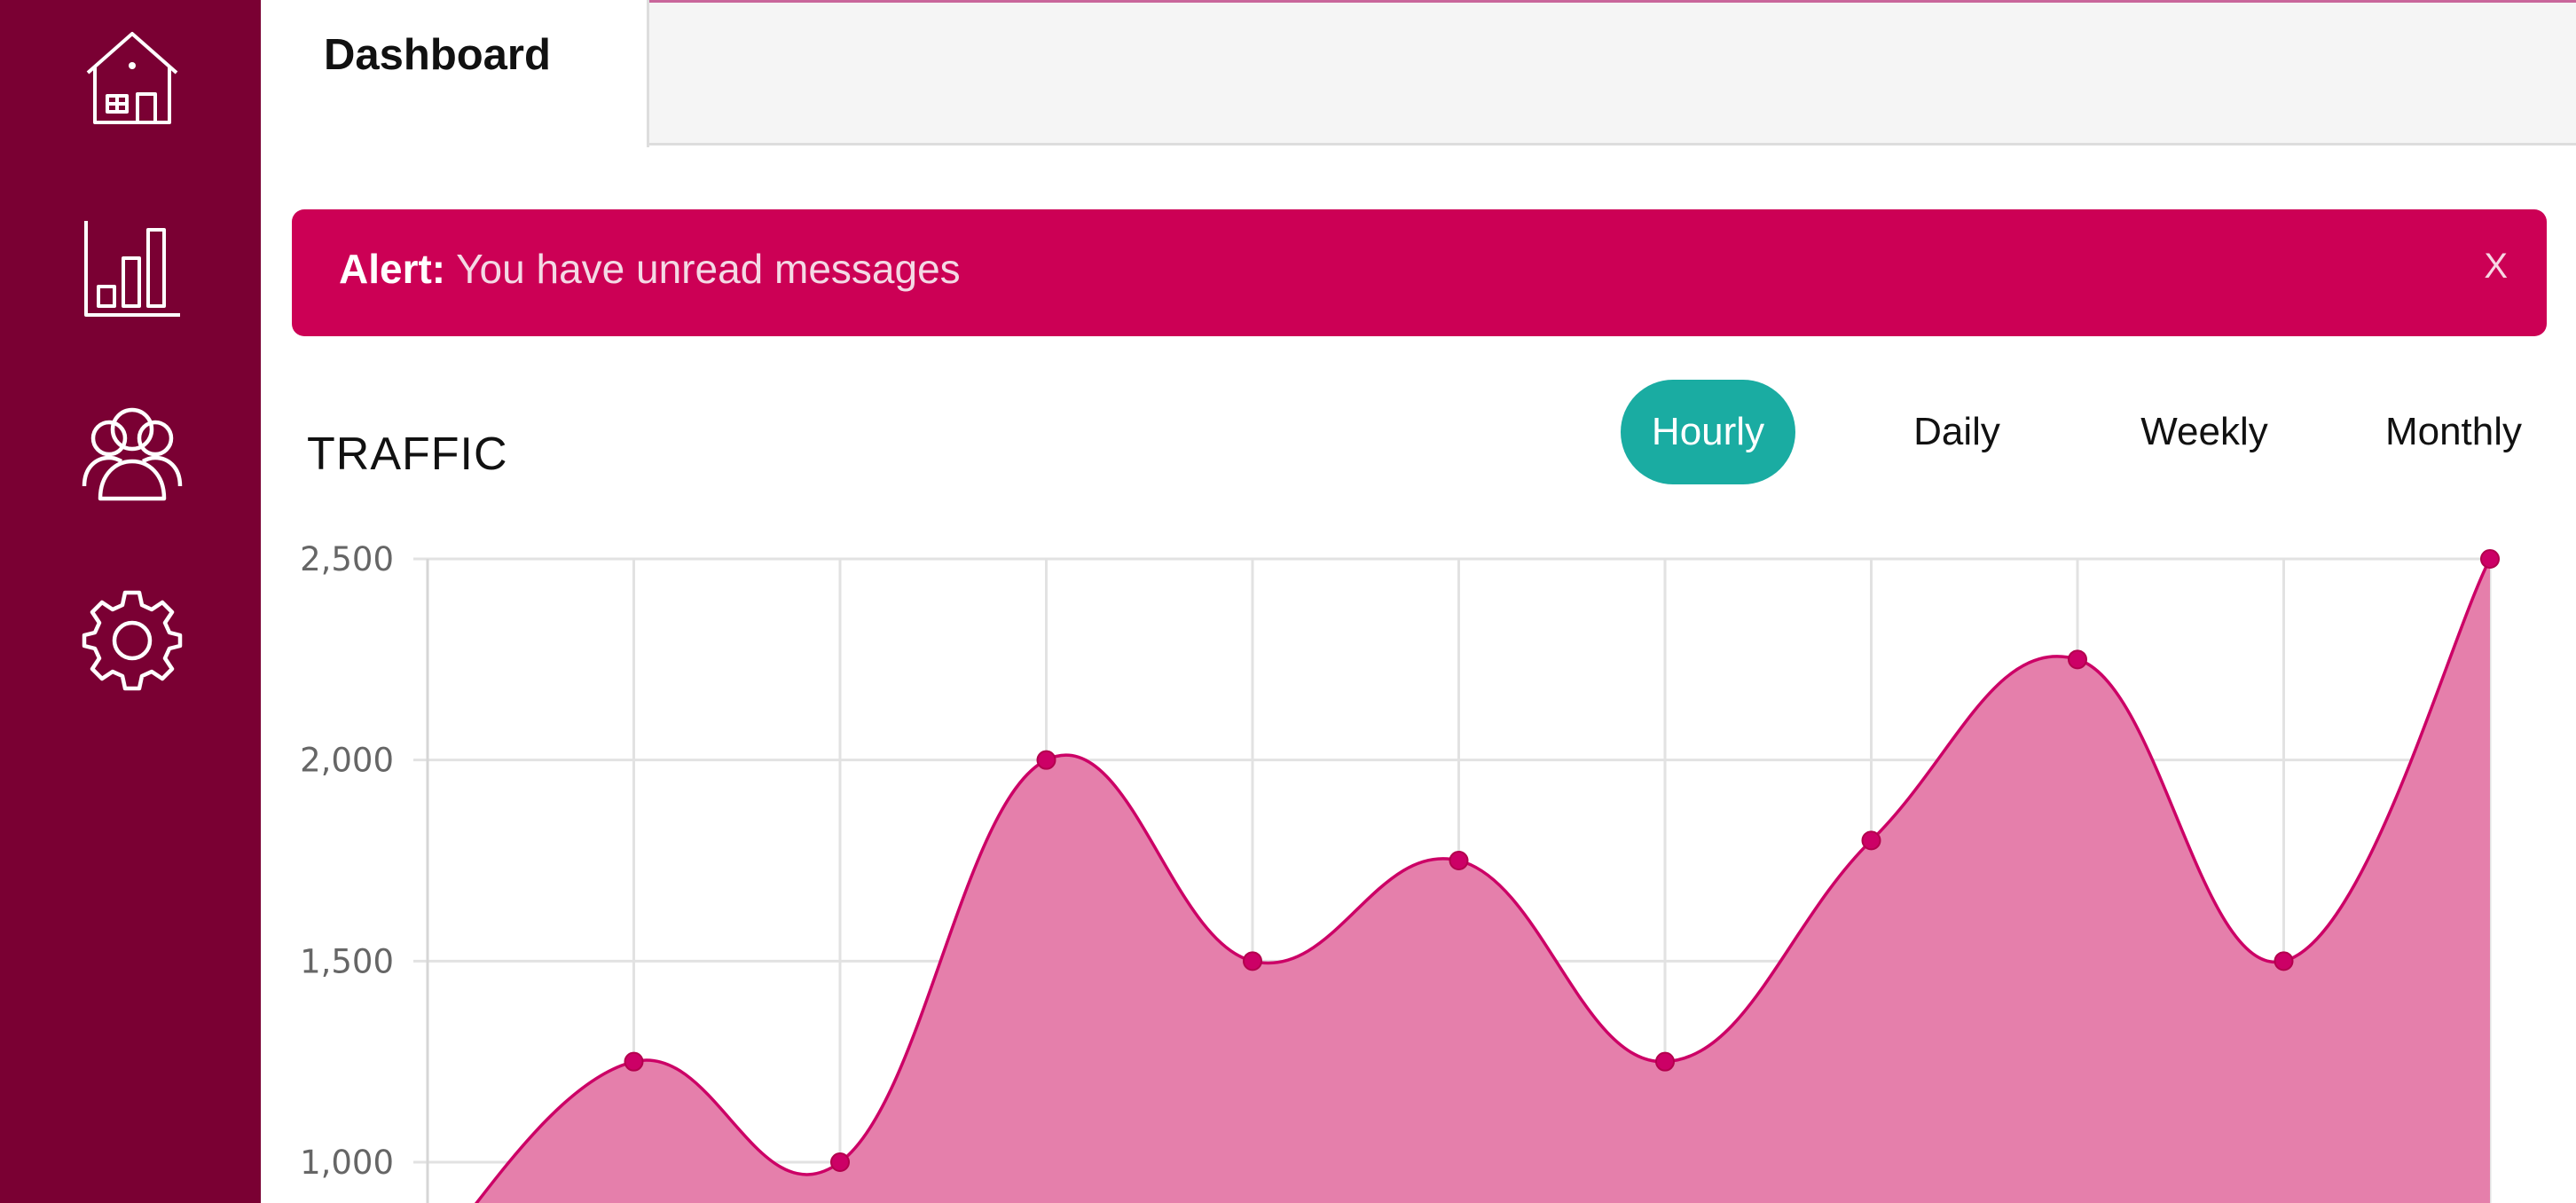  What do you see at coordinates (347, 1163) in the screenshot?
I see `y-tick-label: 1,000` at bounding box center [347, 1163].